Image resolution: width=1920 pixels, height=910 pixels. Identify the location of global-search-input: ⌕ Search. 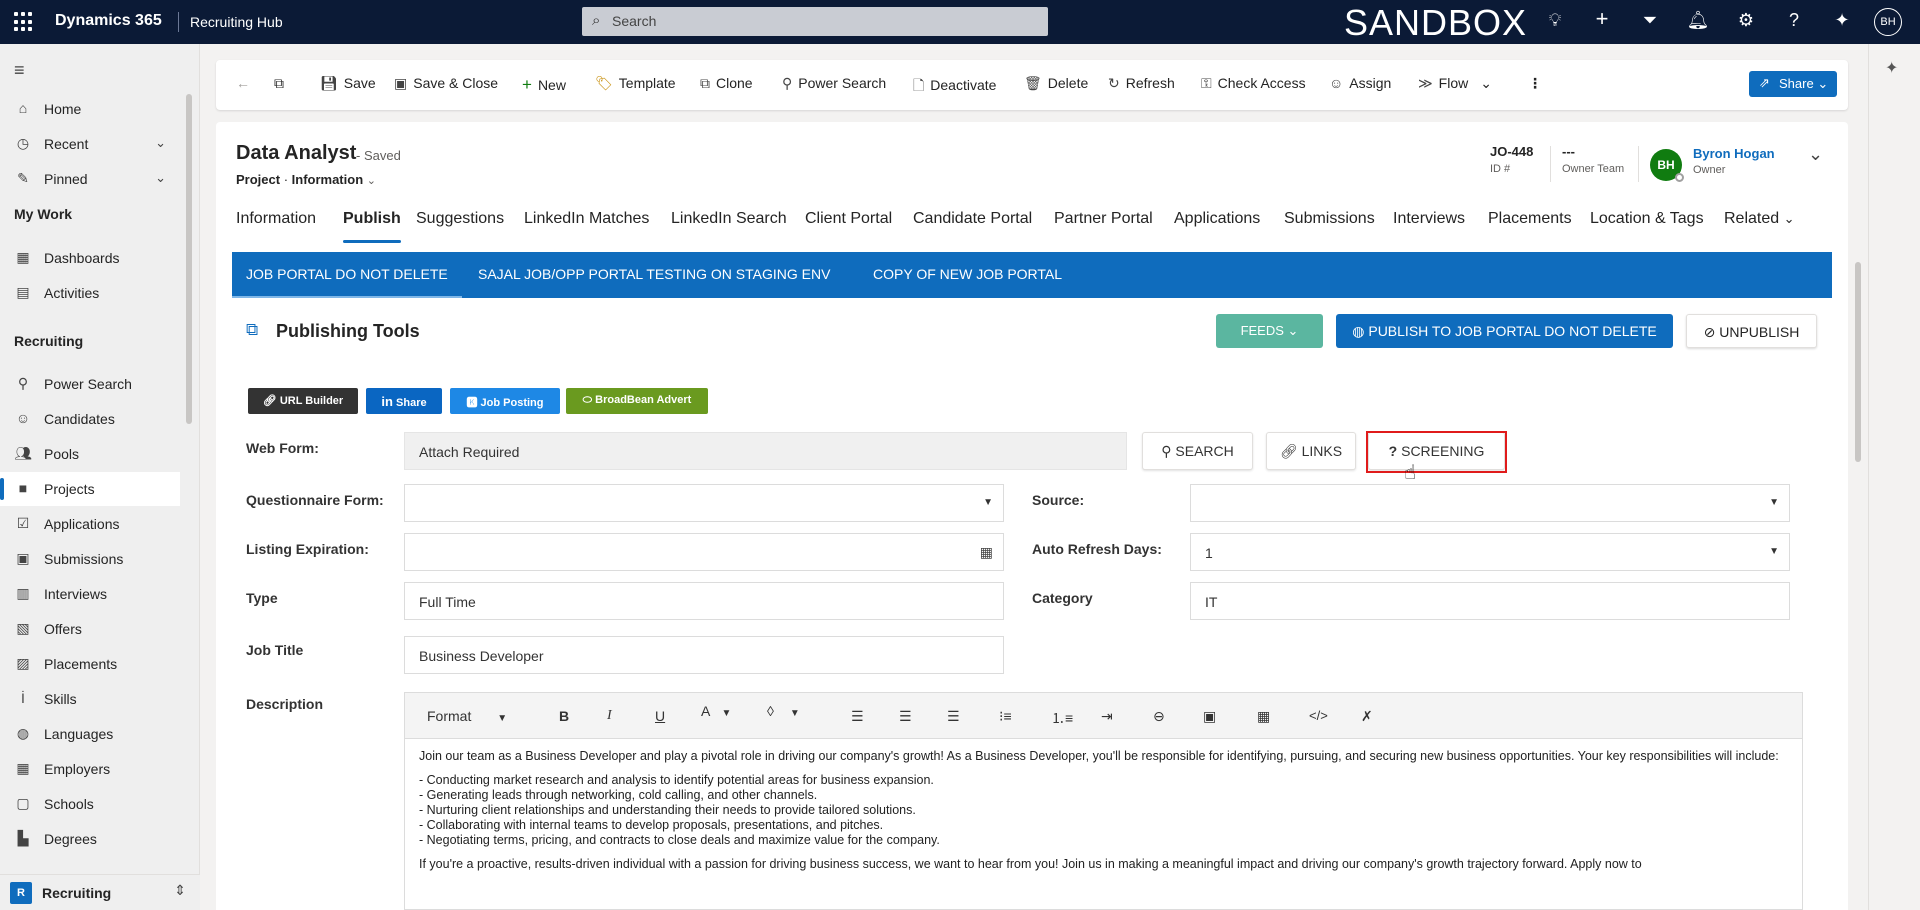
(815, 21).